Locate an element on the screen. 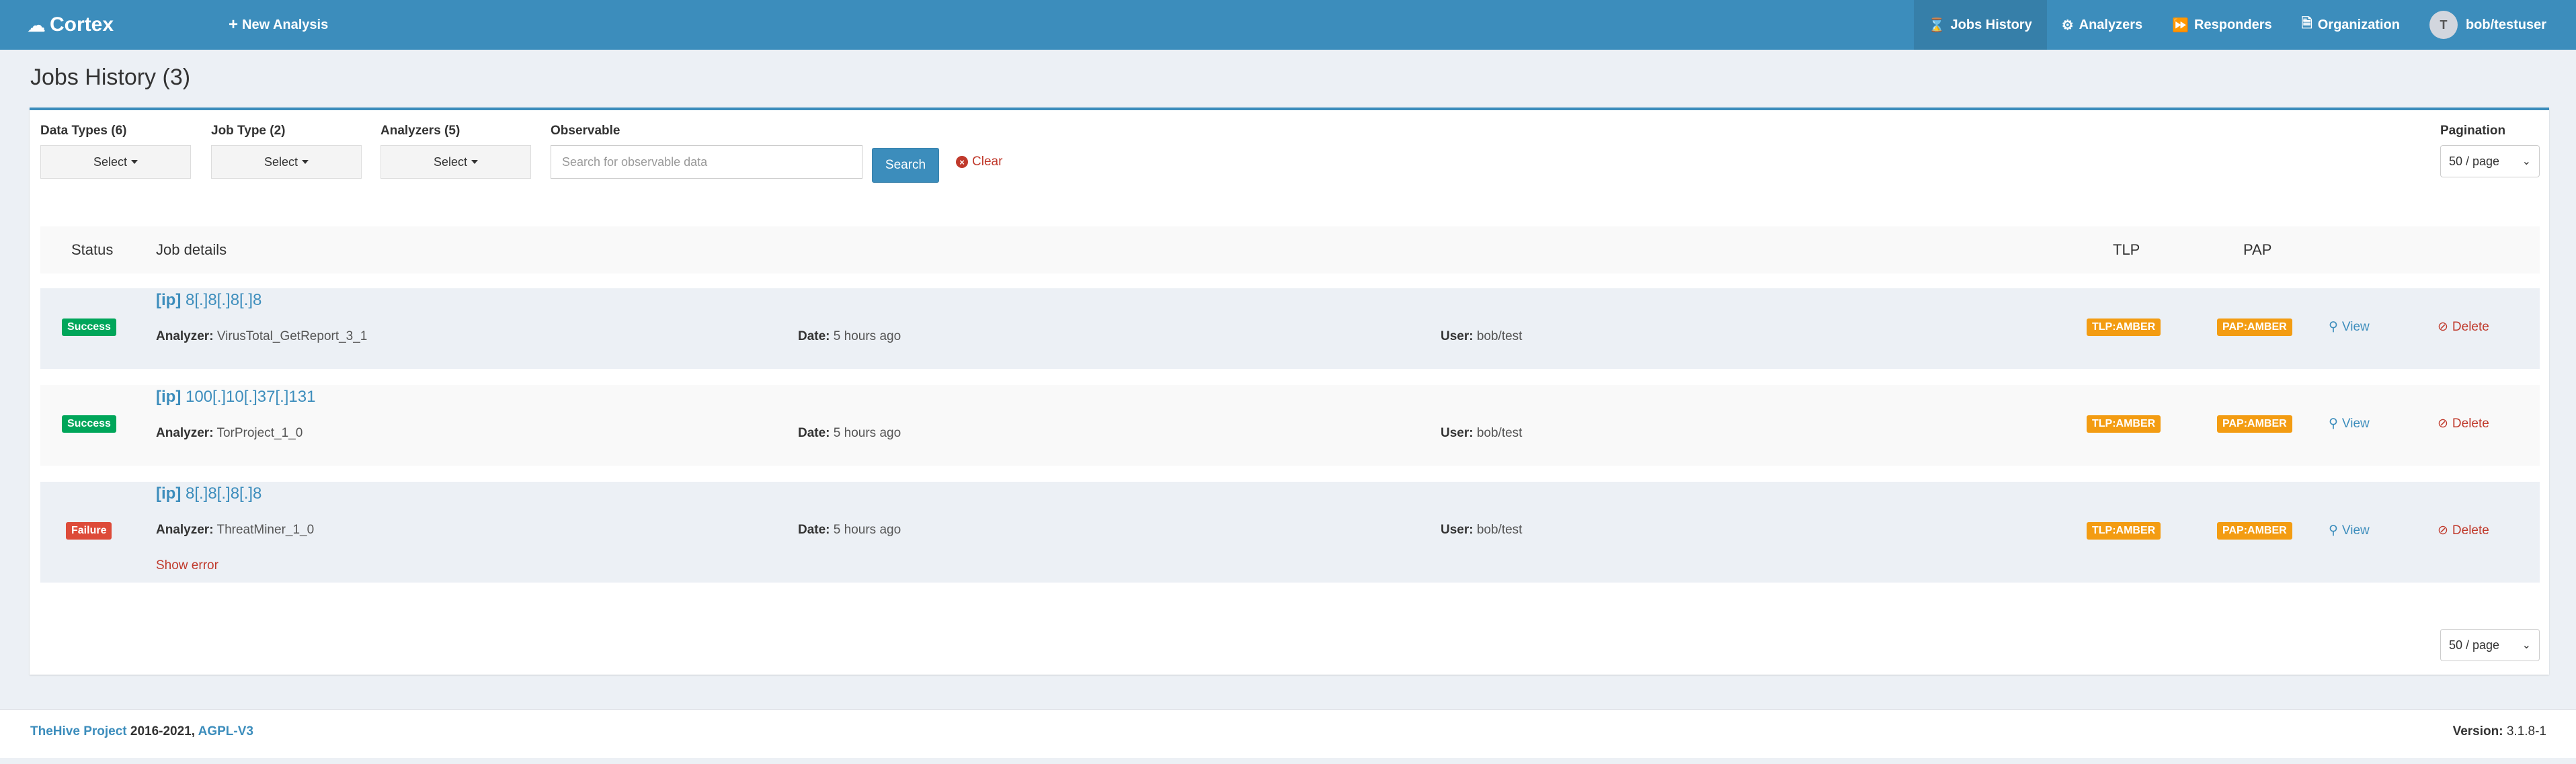 This screenshot has width=2576, height=764. nav-responders: ⏩ Responders is located at coordinates (2222, 25).